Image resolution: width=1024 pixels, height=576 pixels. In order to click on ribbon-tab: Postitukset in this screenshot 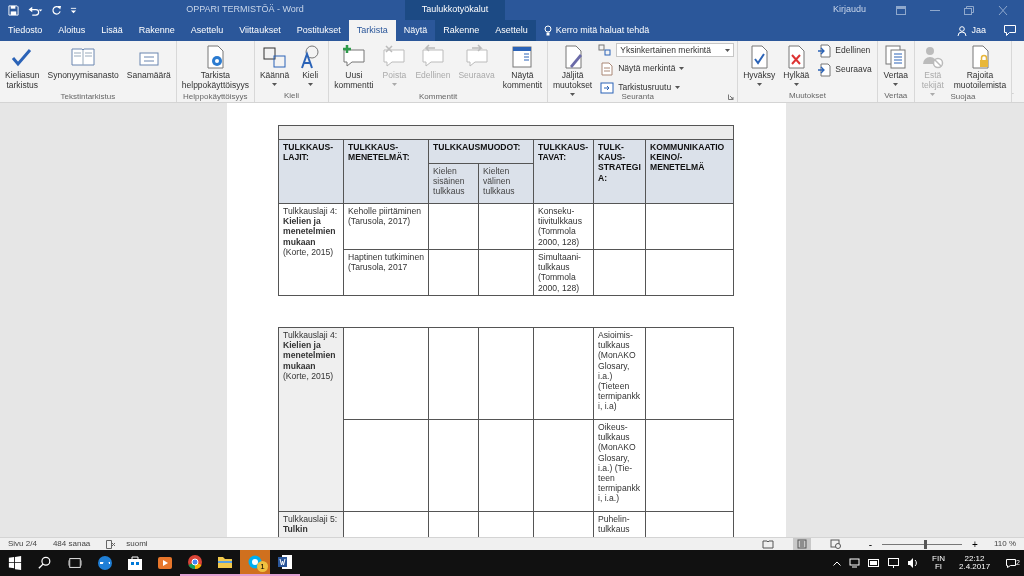, I will do `click(318, 30)`.